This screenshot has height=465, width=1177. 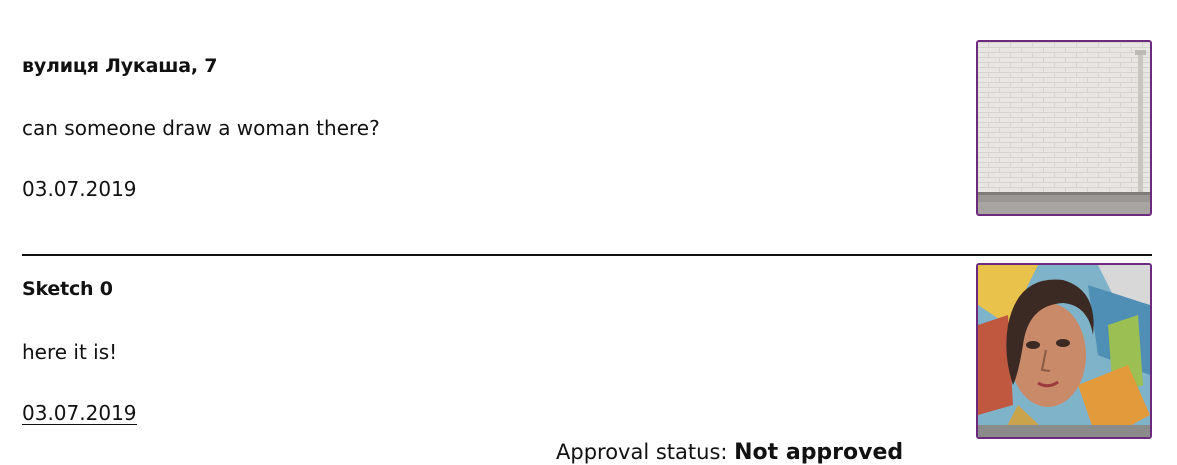 What do you see at coordinates (645, 452) in the screenshot?
I see `approval-label: Approval status:` at bounding box center [645, 452].